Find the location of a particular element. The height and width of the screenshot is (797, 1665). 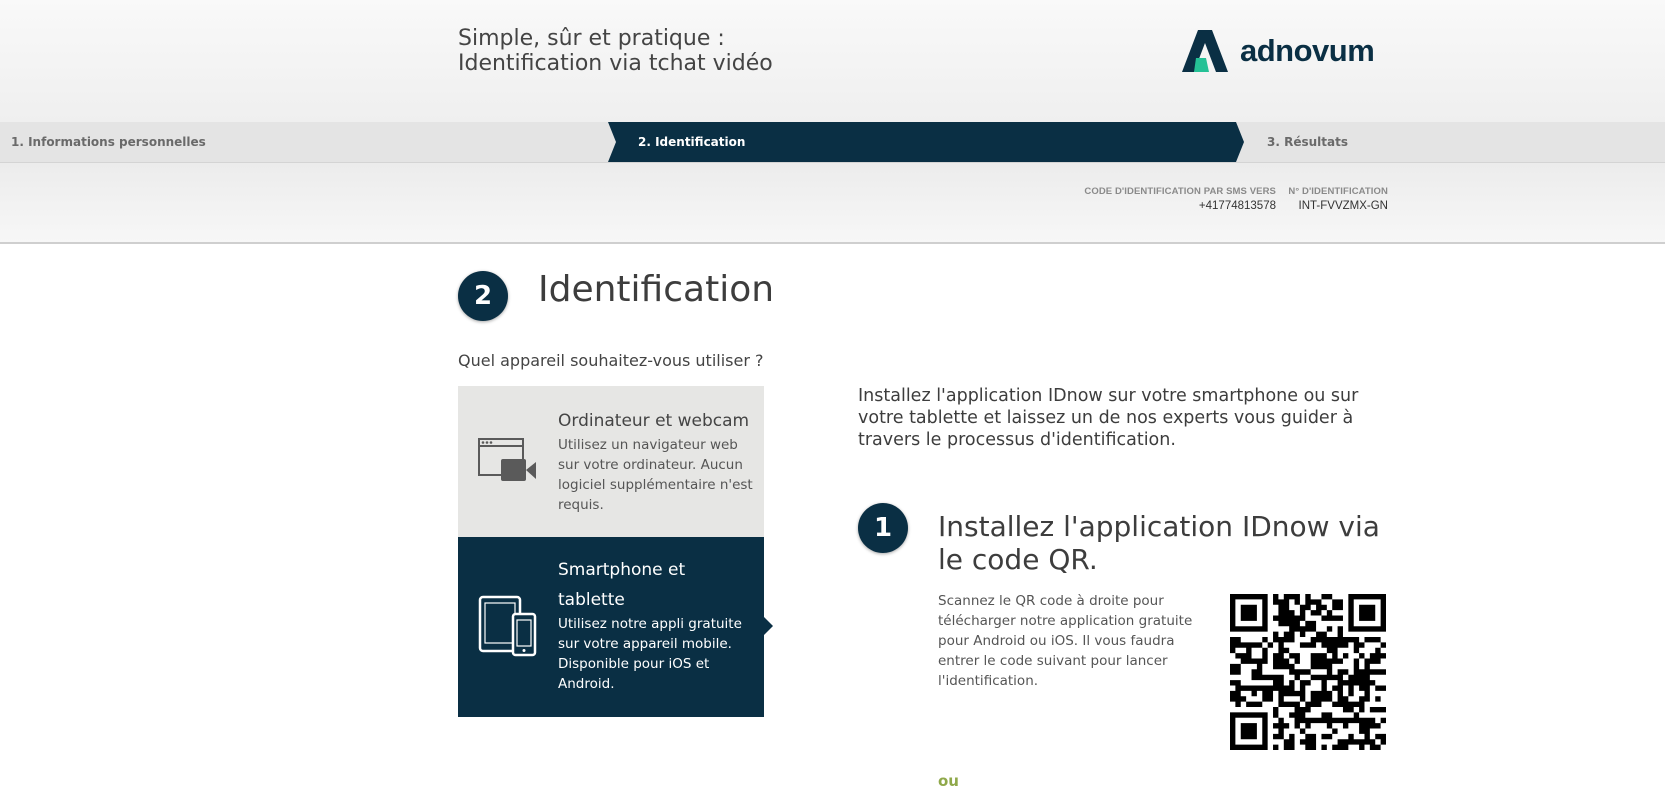

tablet-smartphone-icon is located at coordinates (507, 626).